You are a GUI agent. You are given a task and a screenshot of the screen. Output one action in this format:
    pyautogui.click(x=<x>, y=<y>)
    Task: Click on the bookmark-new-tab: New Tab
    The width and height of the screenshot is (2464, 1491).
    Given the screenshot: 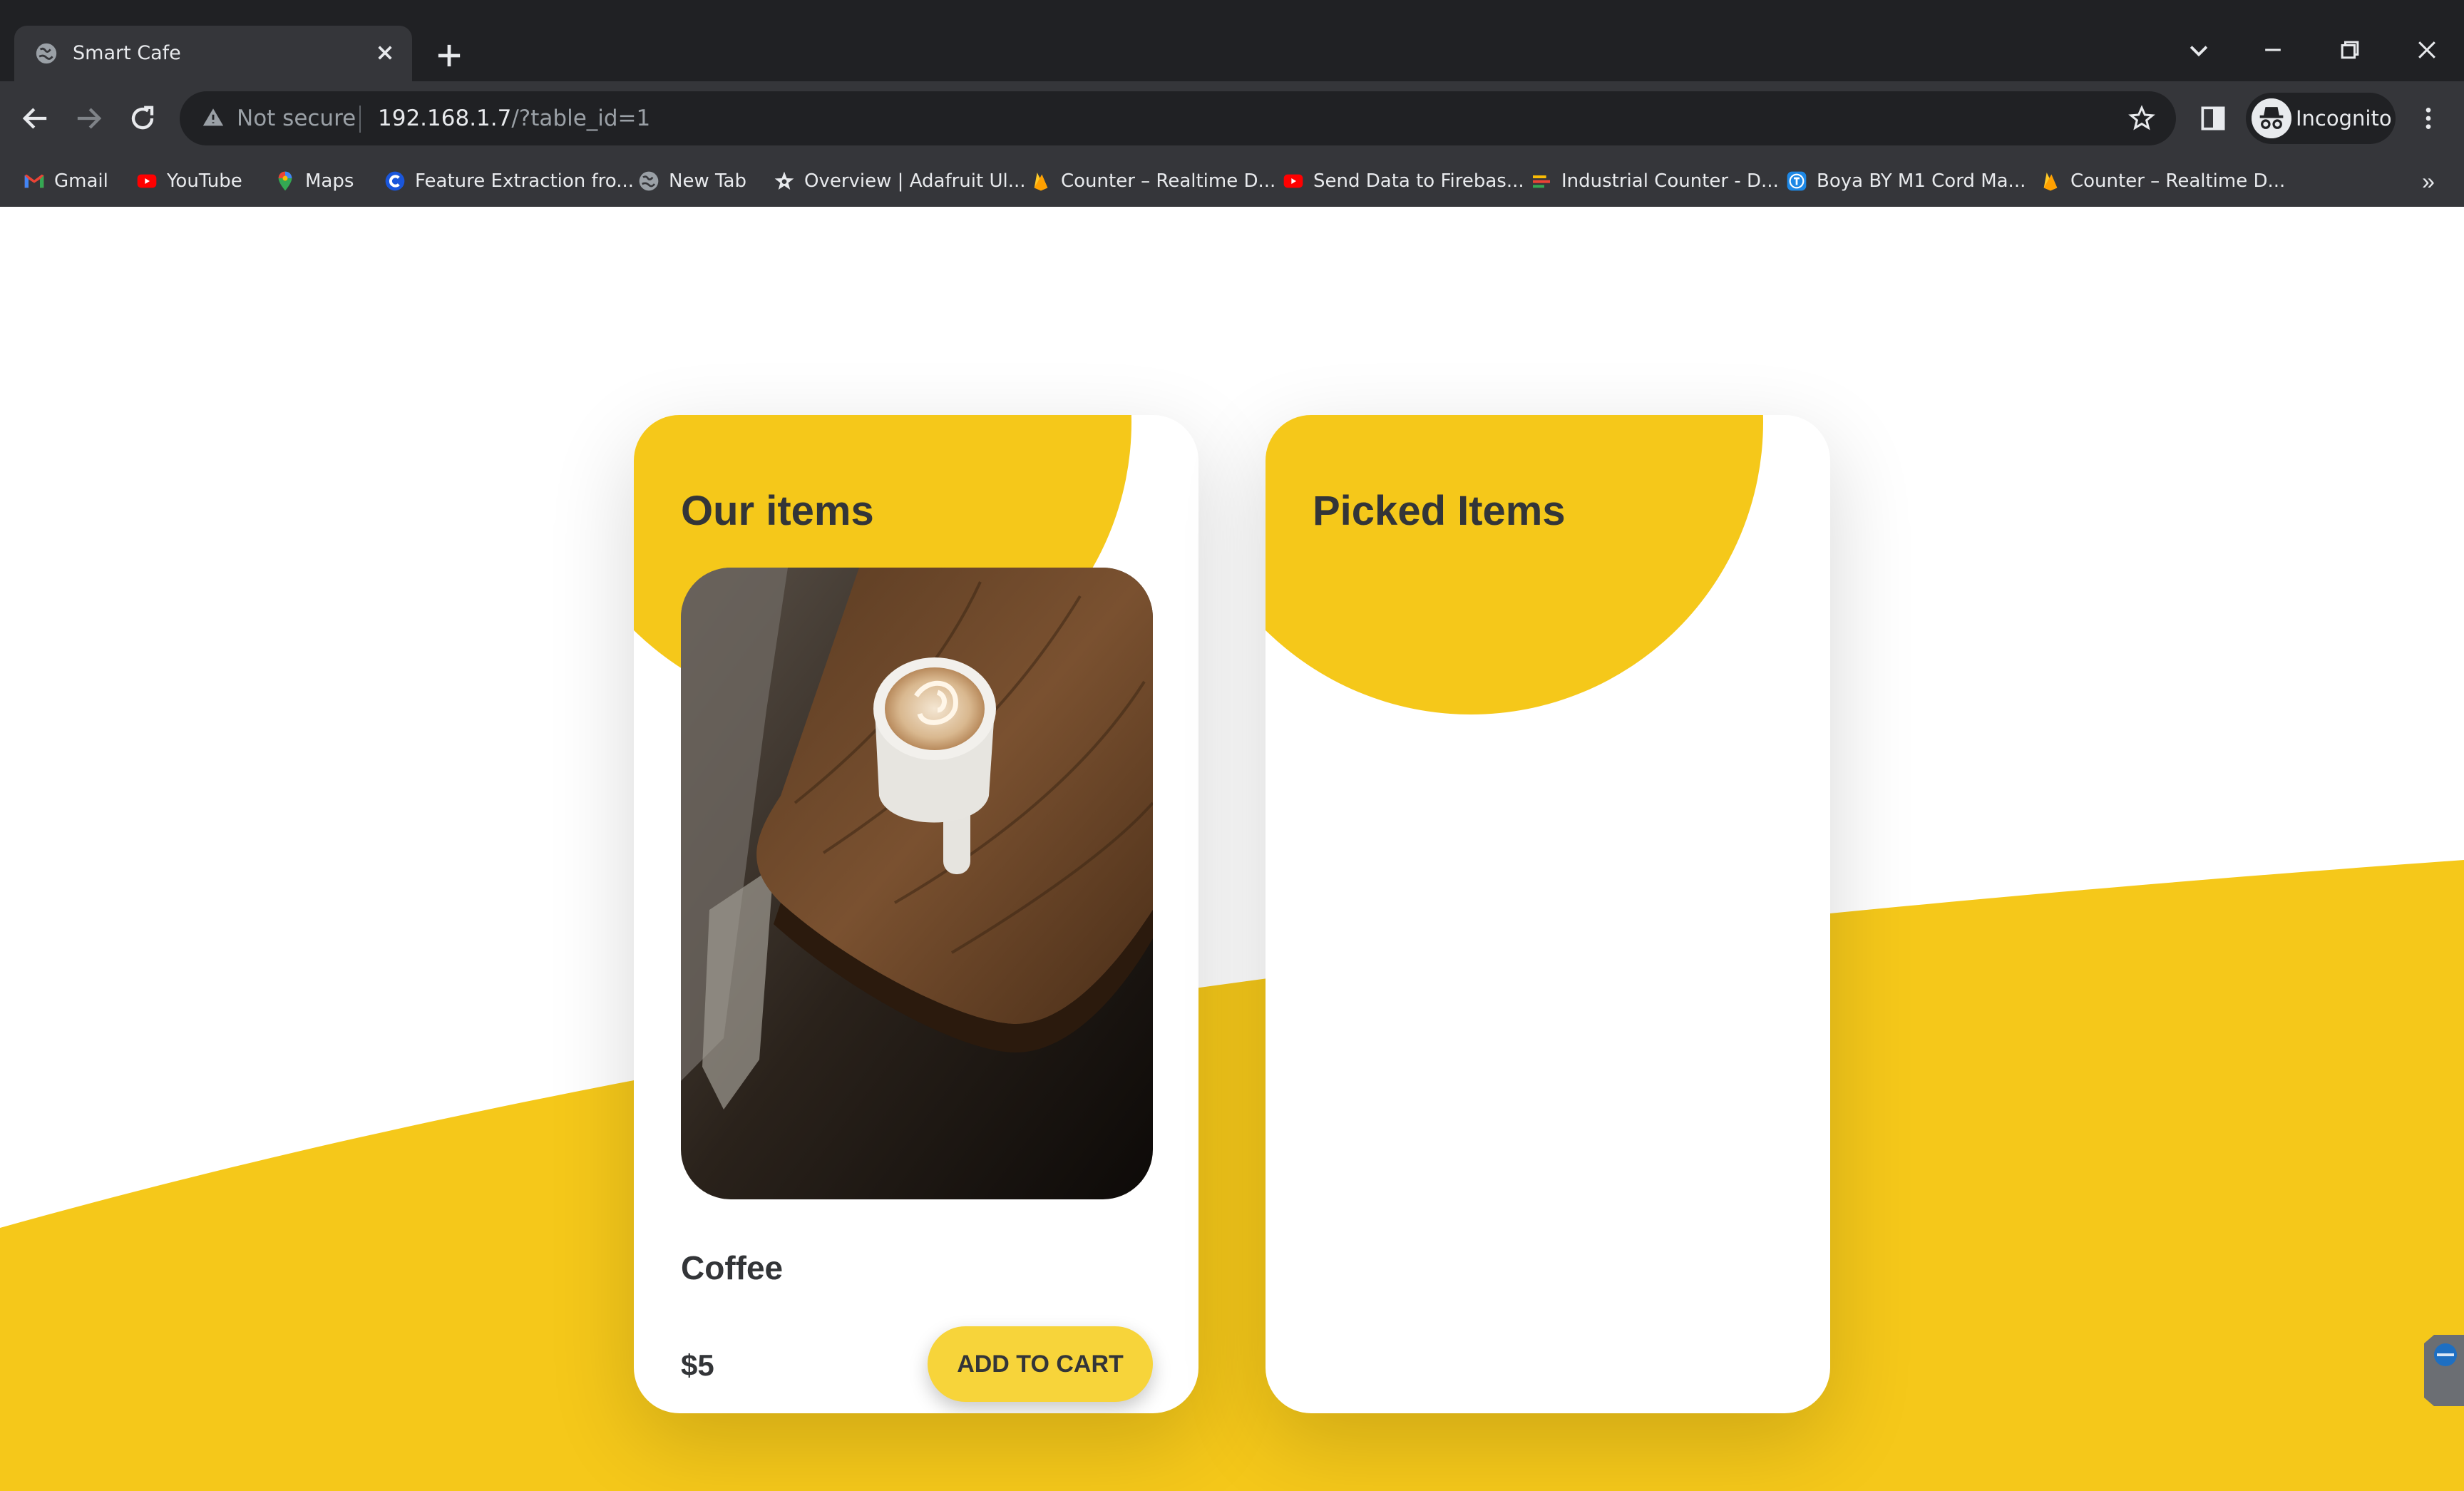 What is the action you would take?
    pyautogui.click(x=691, y=181)
    